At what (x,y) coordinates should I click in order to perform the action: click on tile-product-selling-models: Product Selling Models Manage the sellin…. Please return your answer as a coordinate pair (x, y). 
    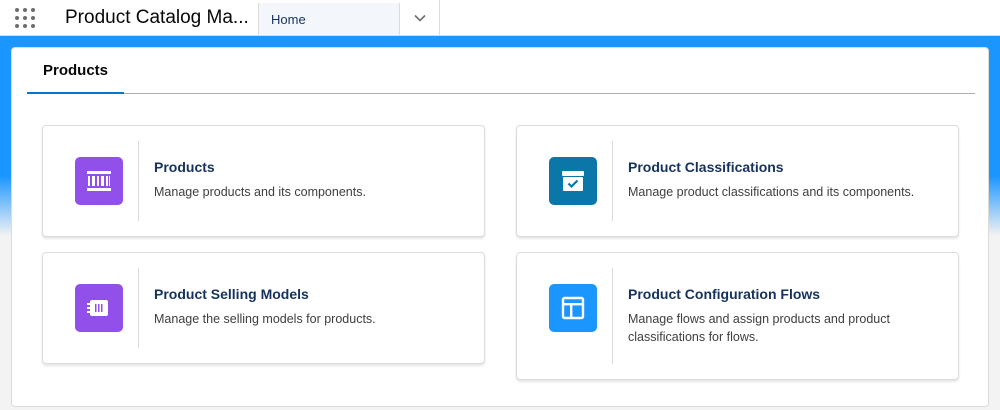
    Looking at the image, I should click on (263, 308).